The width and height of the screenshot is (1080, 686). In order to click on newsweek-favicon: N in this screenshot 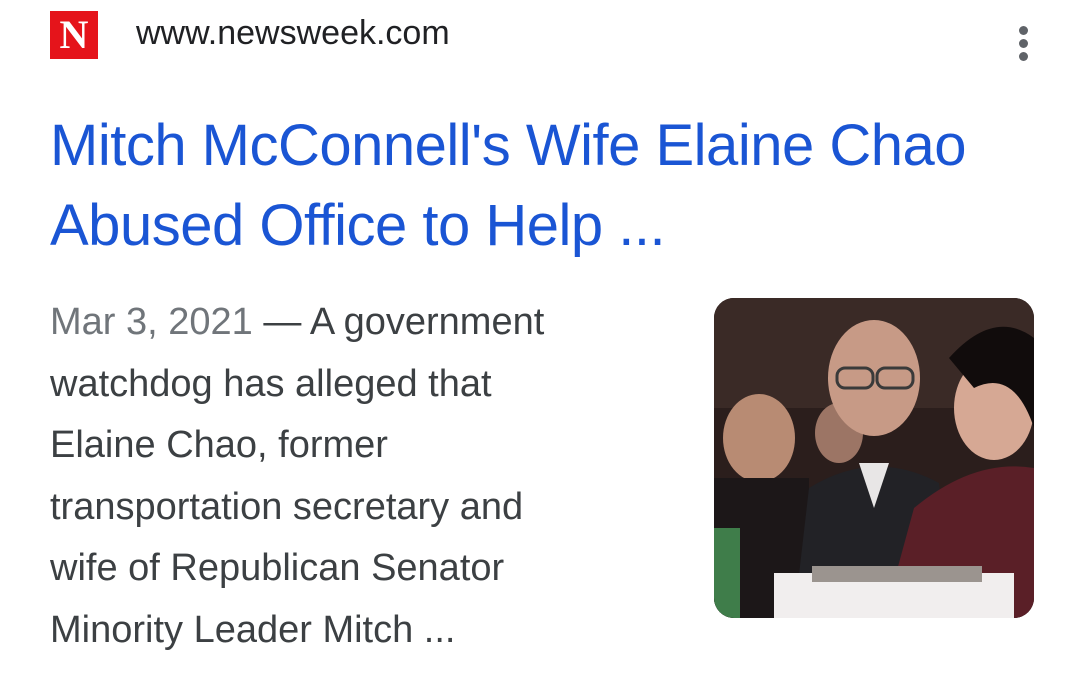, I will do `click(74, 35)`.